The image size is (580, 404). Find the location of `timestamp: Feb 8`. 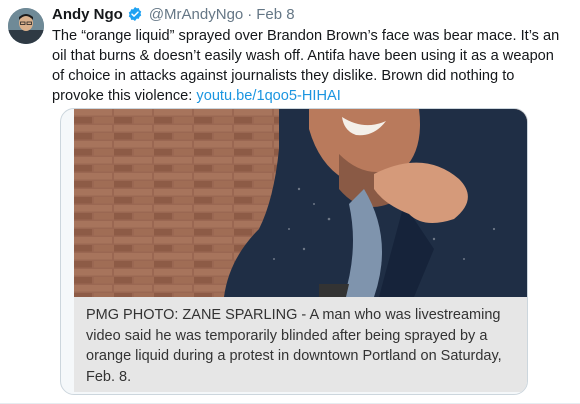

timestamp: Feb 8 is located at coordinates (275, 14).